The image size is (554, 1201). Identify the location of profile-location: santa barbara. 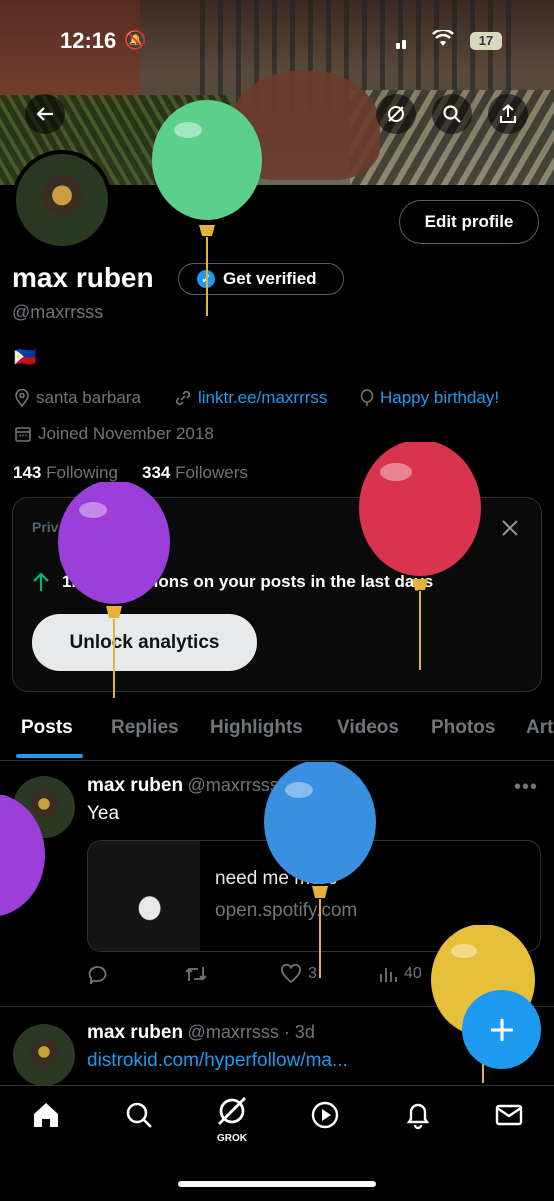
(77, 398).